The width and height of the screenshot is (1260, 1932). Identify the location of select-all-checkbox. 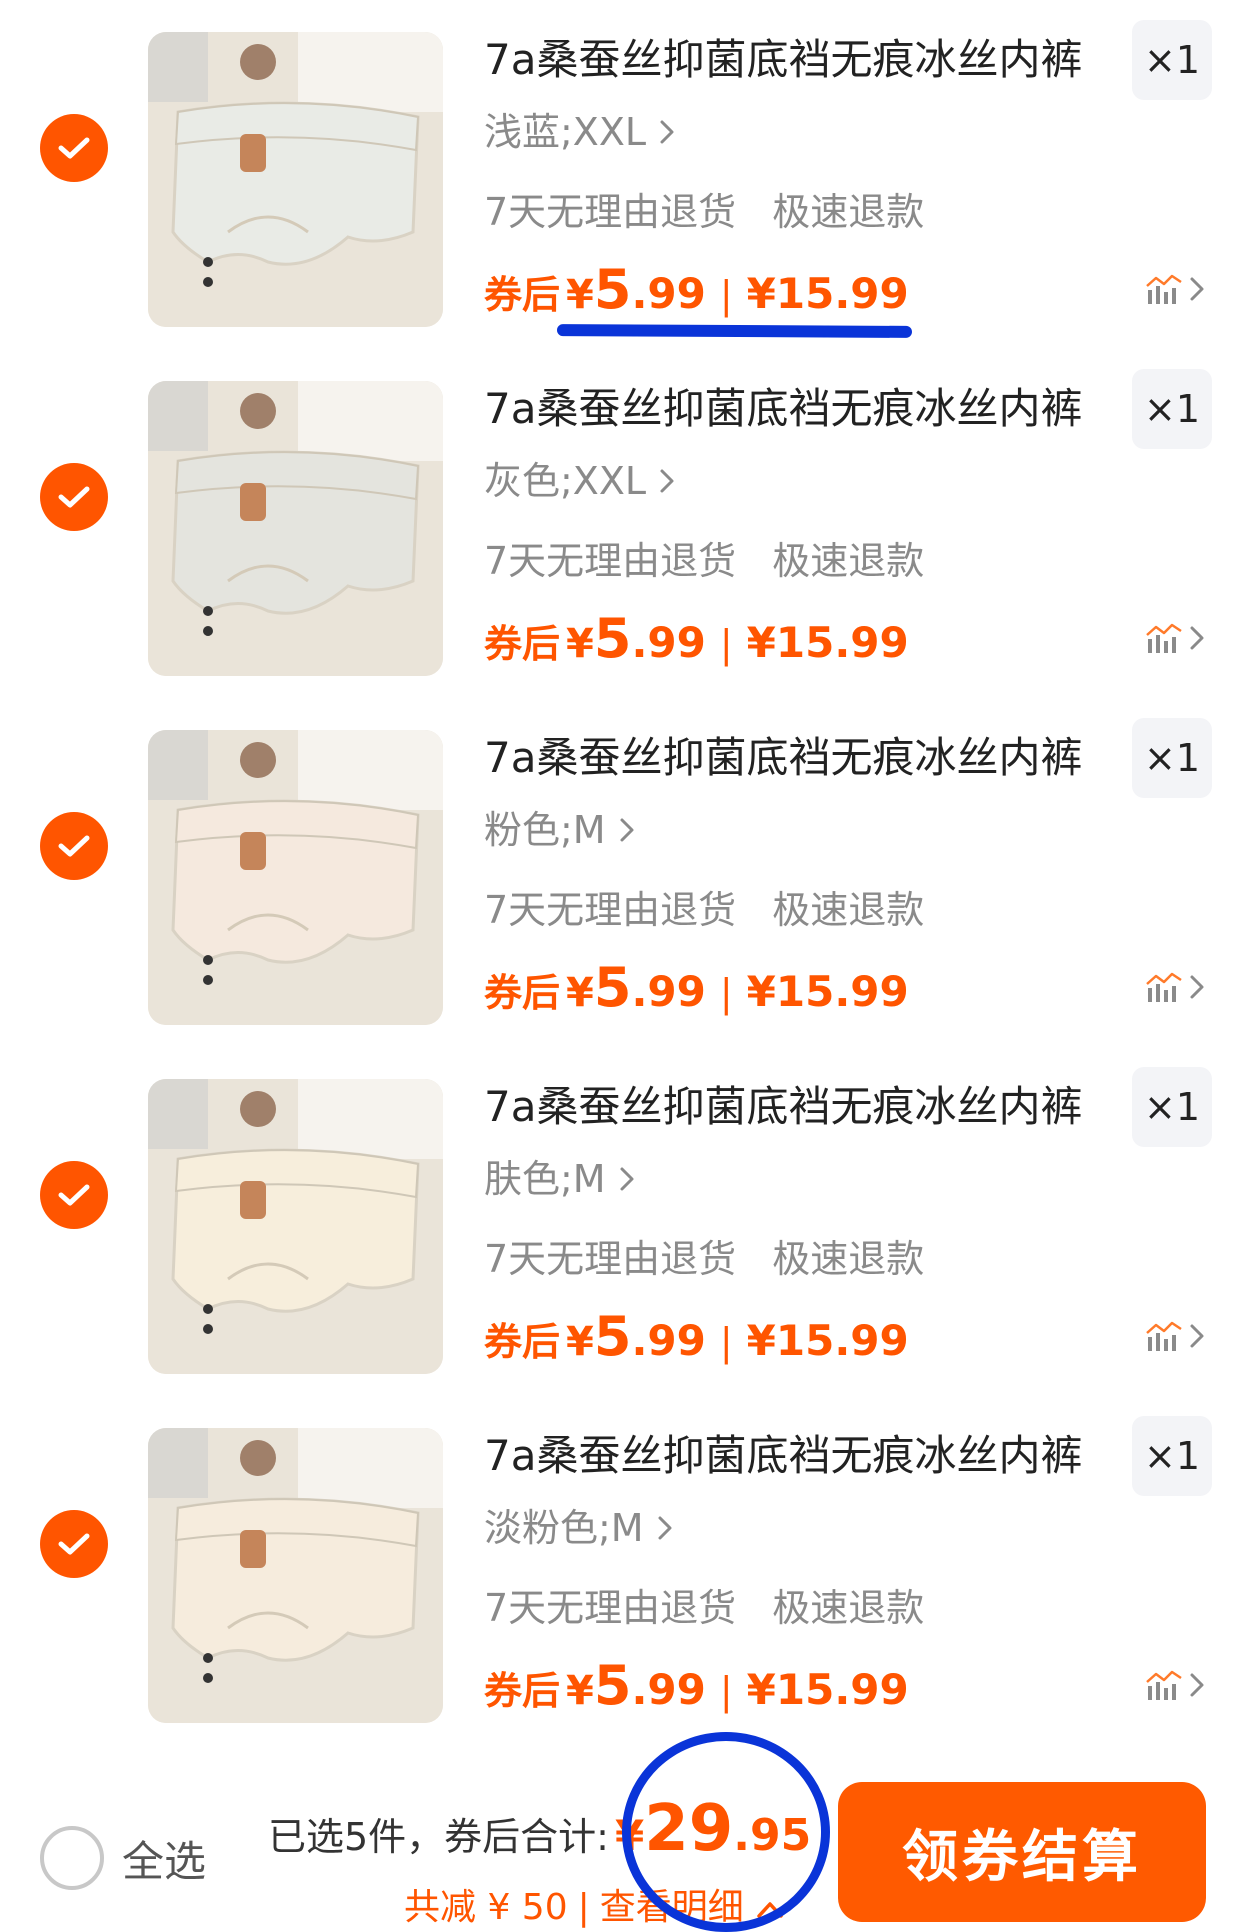
(72, 1858).